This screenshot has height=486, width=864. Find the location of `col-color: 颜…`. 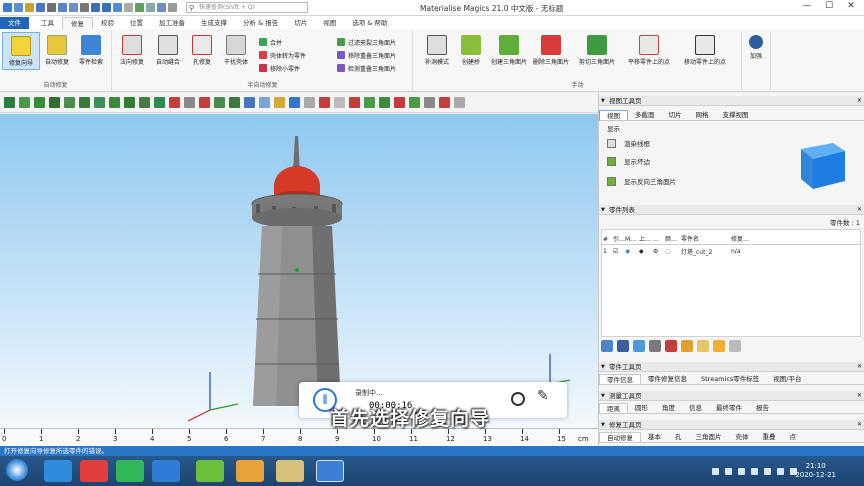

col-color: 颜… is located at coordinates (673, 239).